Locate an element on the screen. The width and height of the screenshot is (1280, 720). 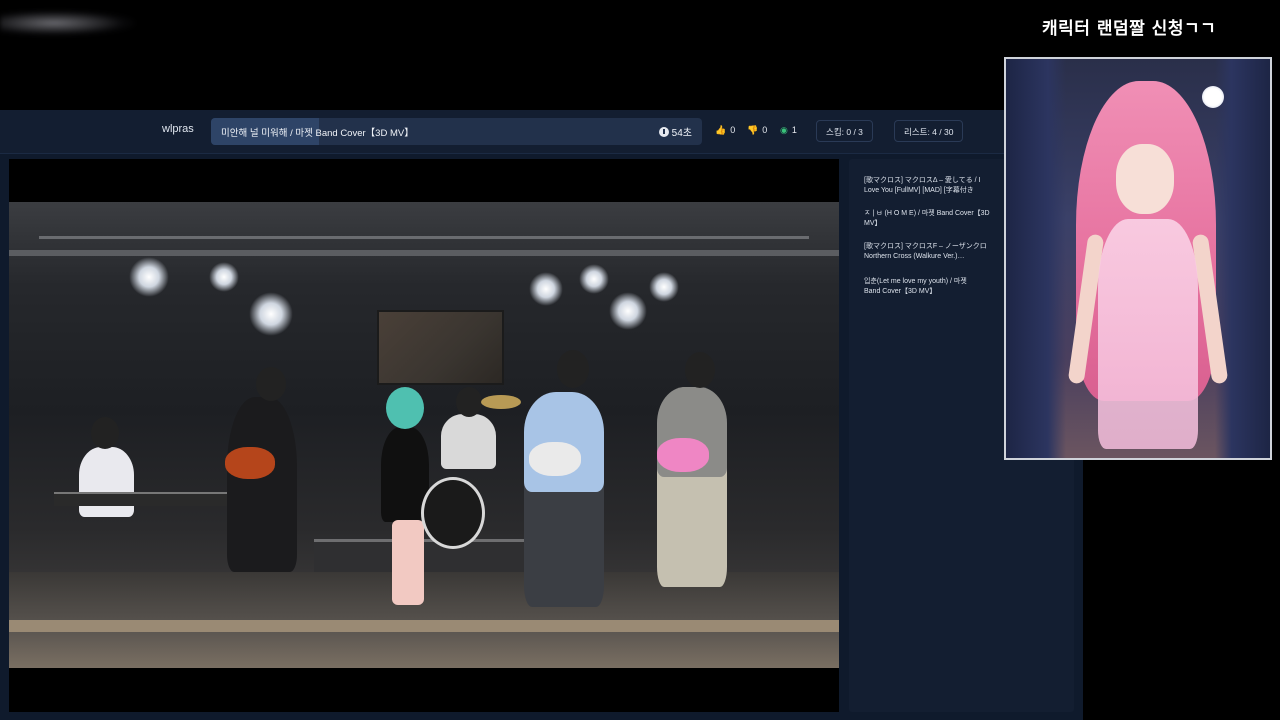
drummer is located at coordinates (468, 441).